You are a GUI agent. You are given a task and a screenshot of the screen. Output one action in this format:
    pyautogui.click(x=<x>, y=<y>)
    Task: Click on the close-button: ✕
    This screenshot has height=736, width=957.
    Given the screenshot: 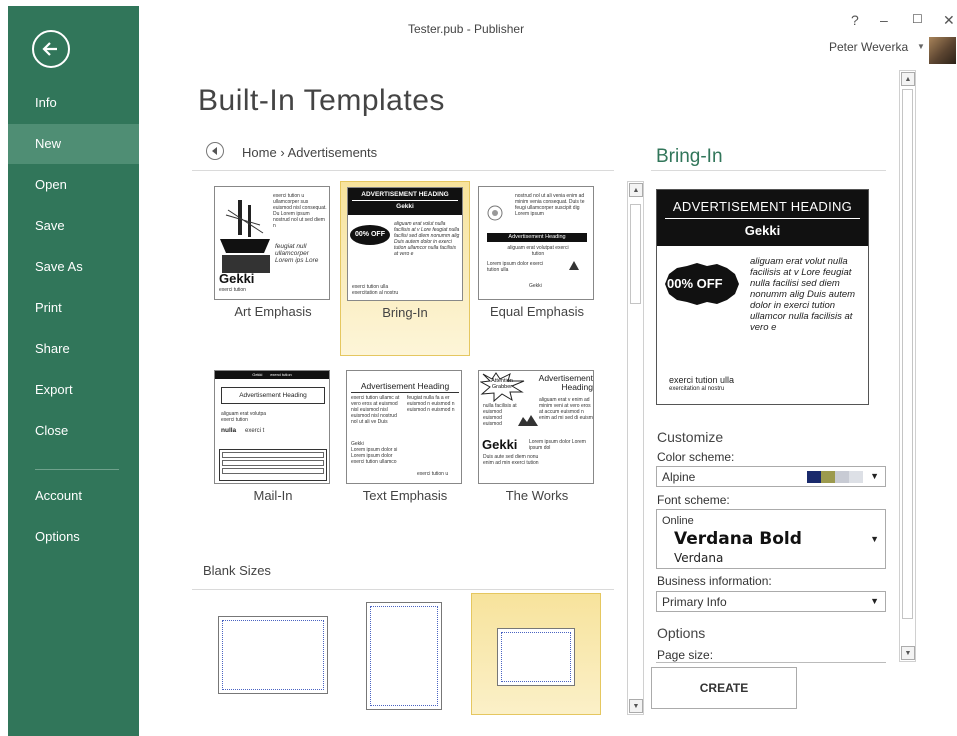 What is the action you would take?
    pyautogui.click(x=949, y=20)
    